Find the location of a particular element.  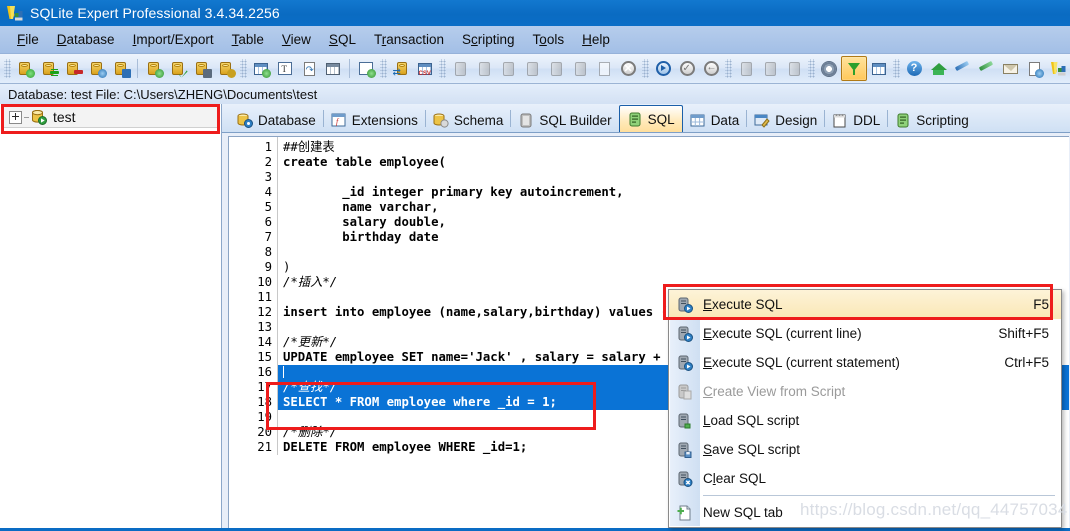

menu-scripting: Scripting is located at coordinates (488, 39).